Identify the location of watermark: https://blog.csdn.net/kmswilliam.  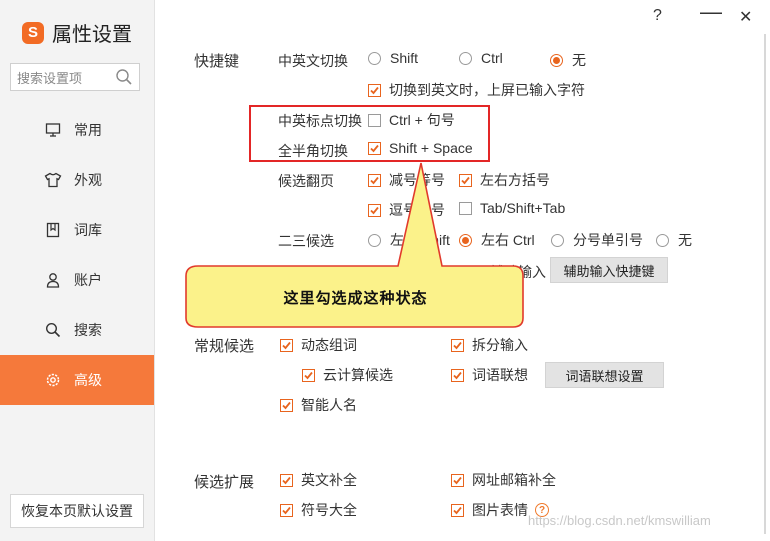
(619, 520).